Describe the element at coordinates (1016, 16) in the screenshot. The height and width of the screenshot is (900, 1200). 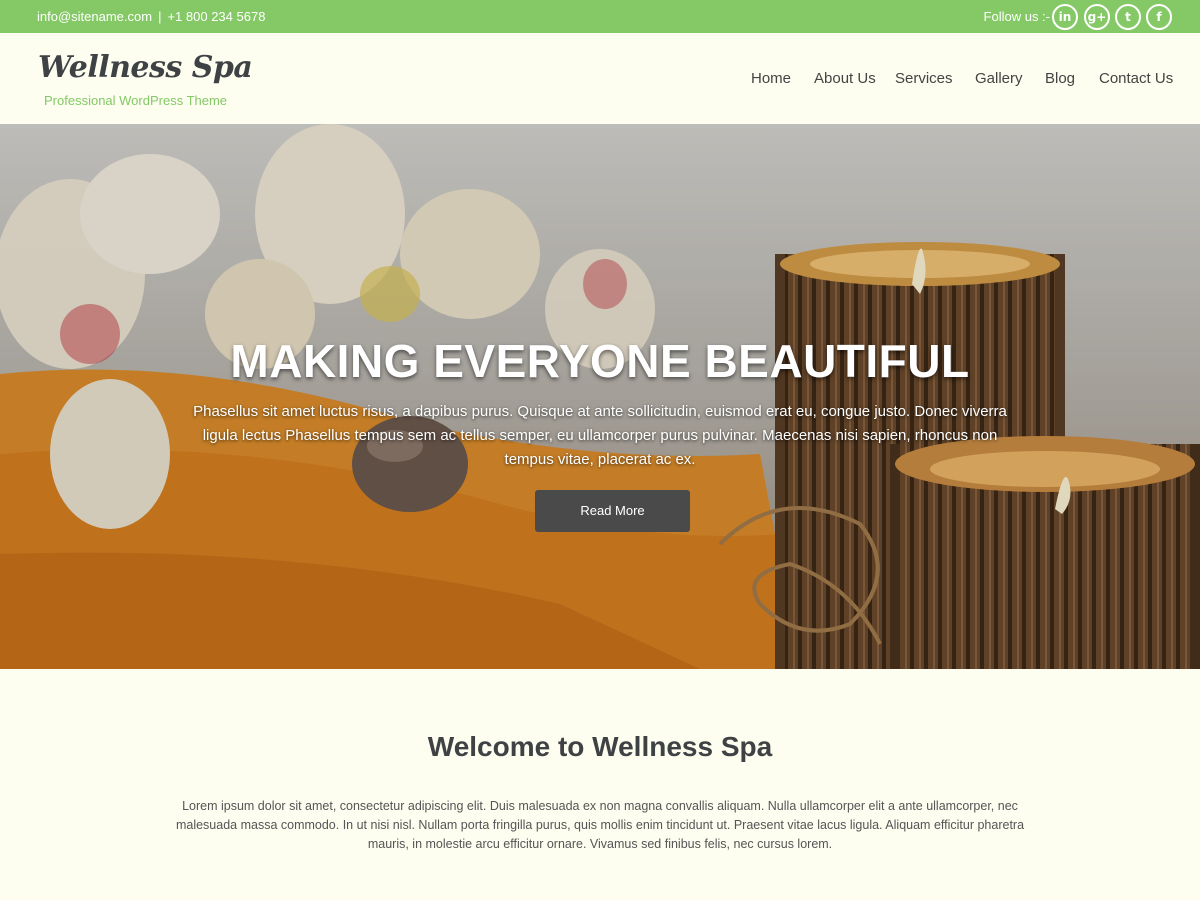
I see `follow-us-label: Follow us :-` at that location.